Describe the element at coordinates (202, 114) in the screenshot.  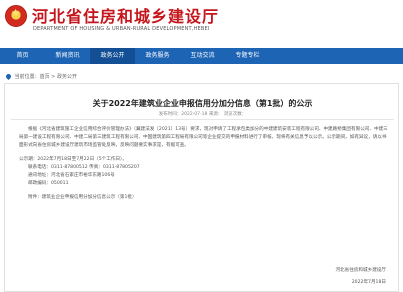
I see `article-meta: 发布时间：2022-07-18 来源： 浏览次数：` at that location.